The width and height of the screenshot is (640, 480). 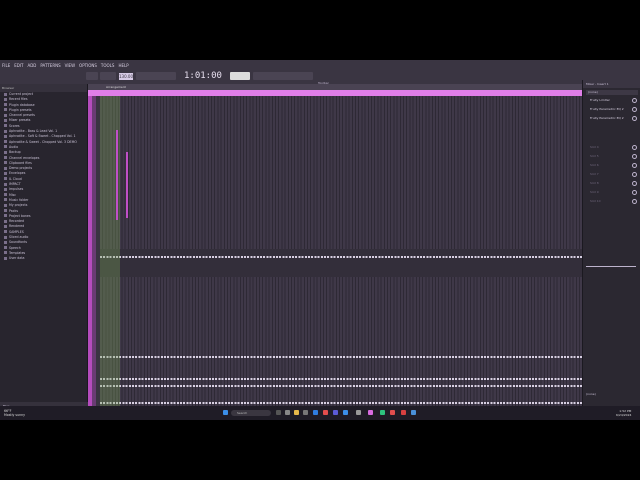 What do you see at coordinates (13, 194) in the screenshot?
I see `browser-item-label: Misc` at bounding box center [13, 194].